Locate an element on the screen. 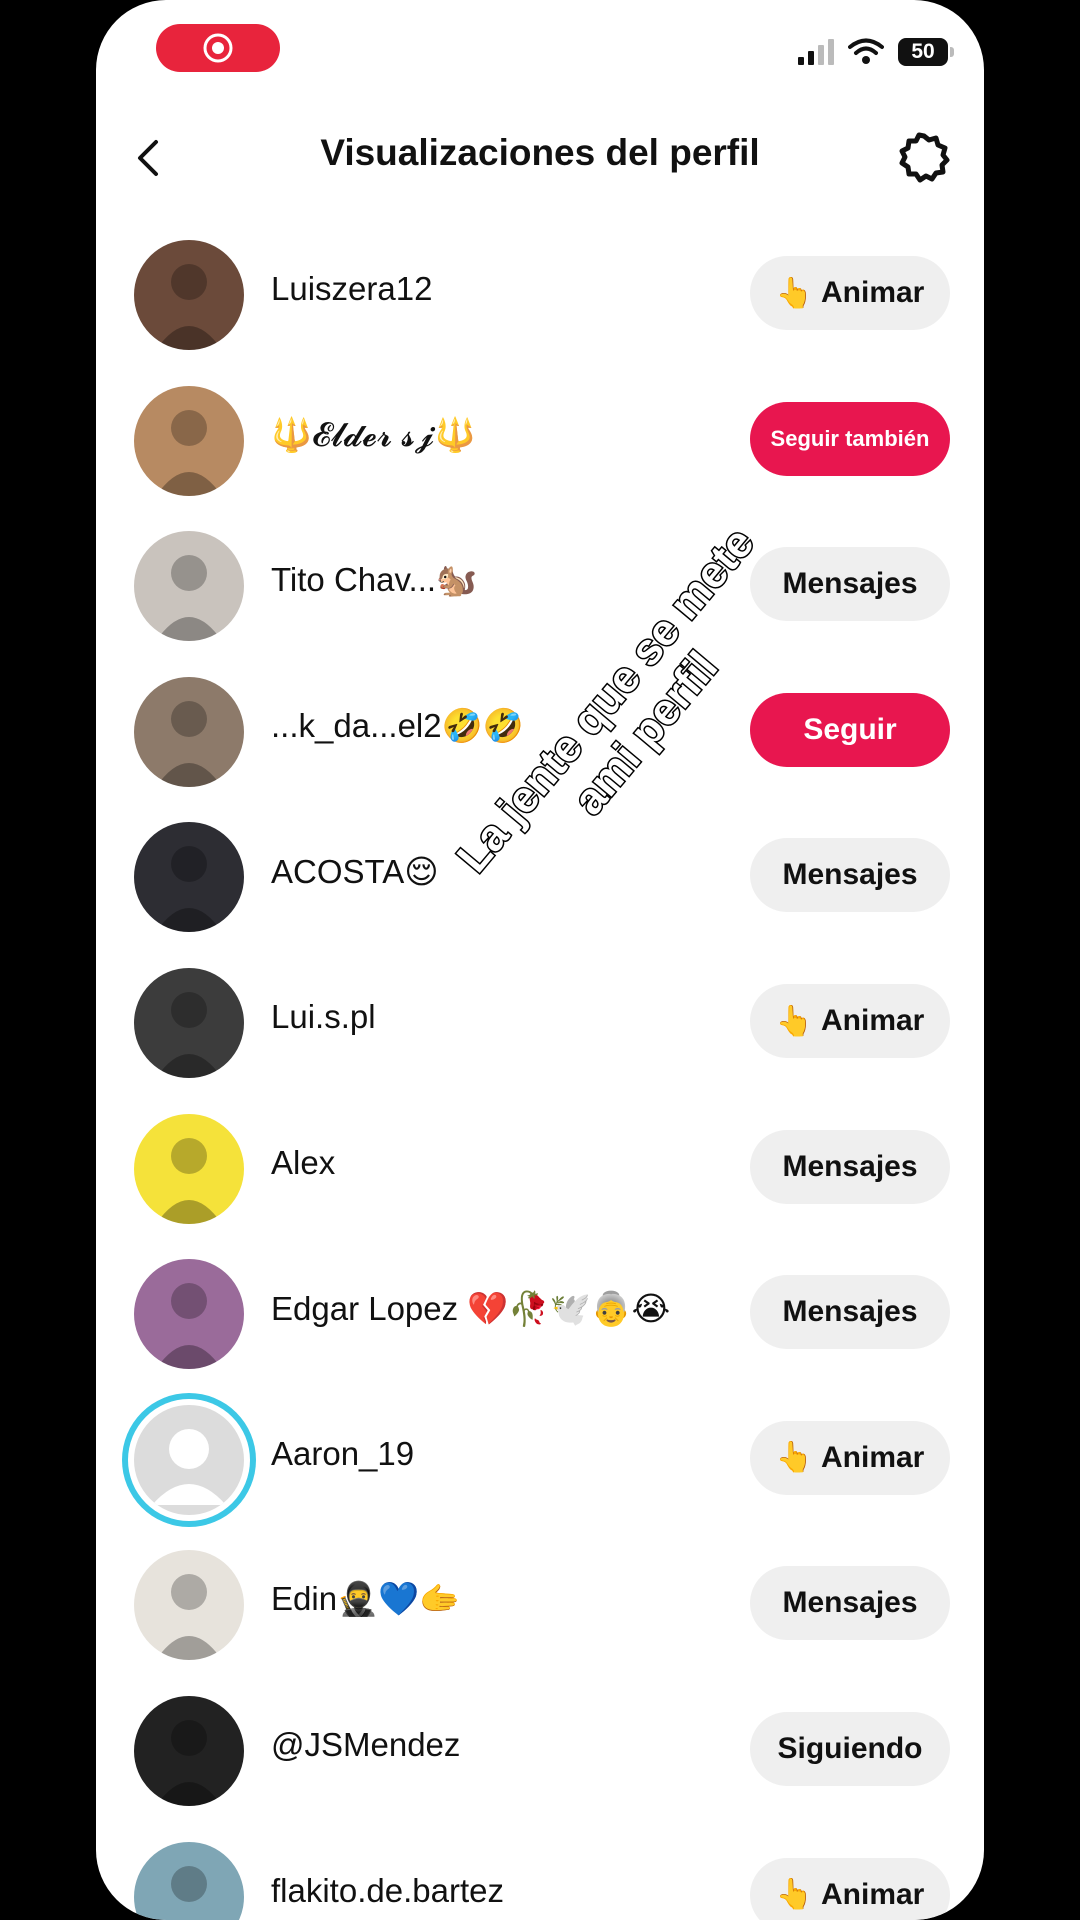 The width and height of the screenshot is (1080, 1920). battery-icon: 50 is located at coordinates (926, 52).